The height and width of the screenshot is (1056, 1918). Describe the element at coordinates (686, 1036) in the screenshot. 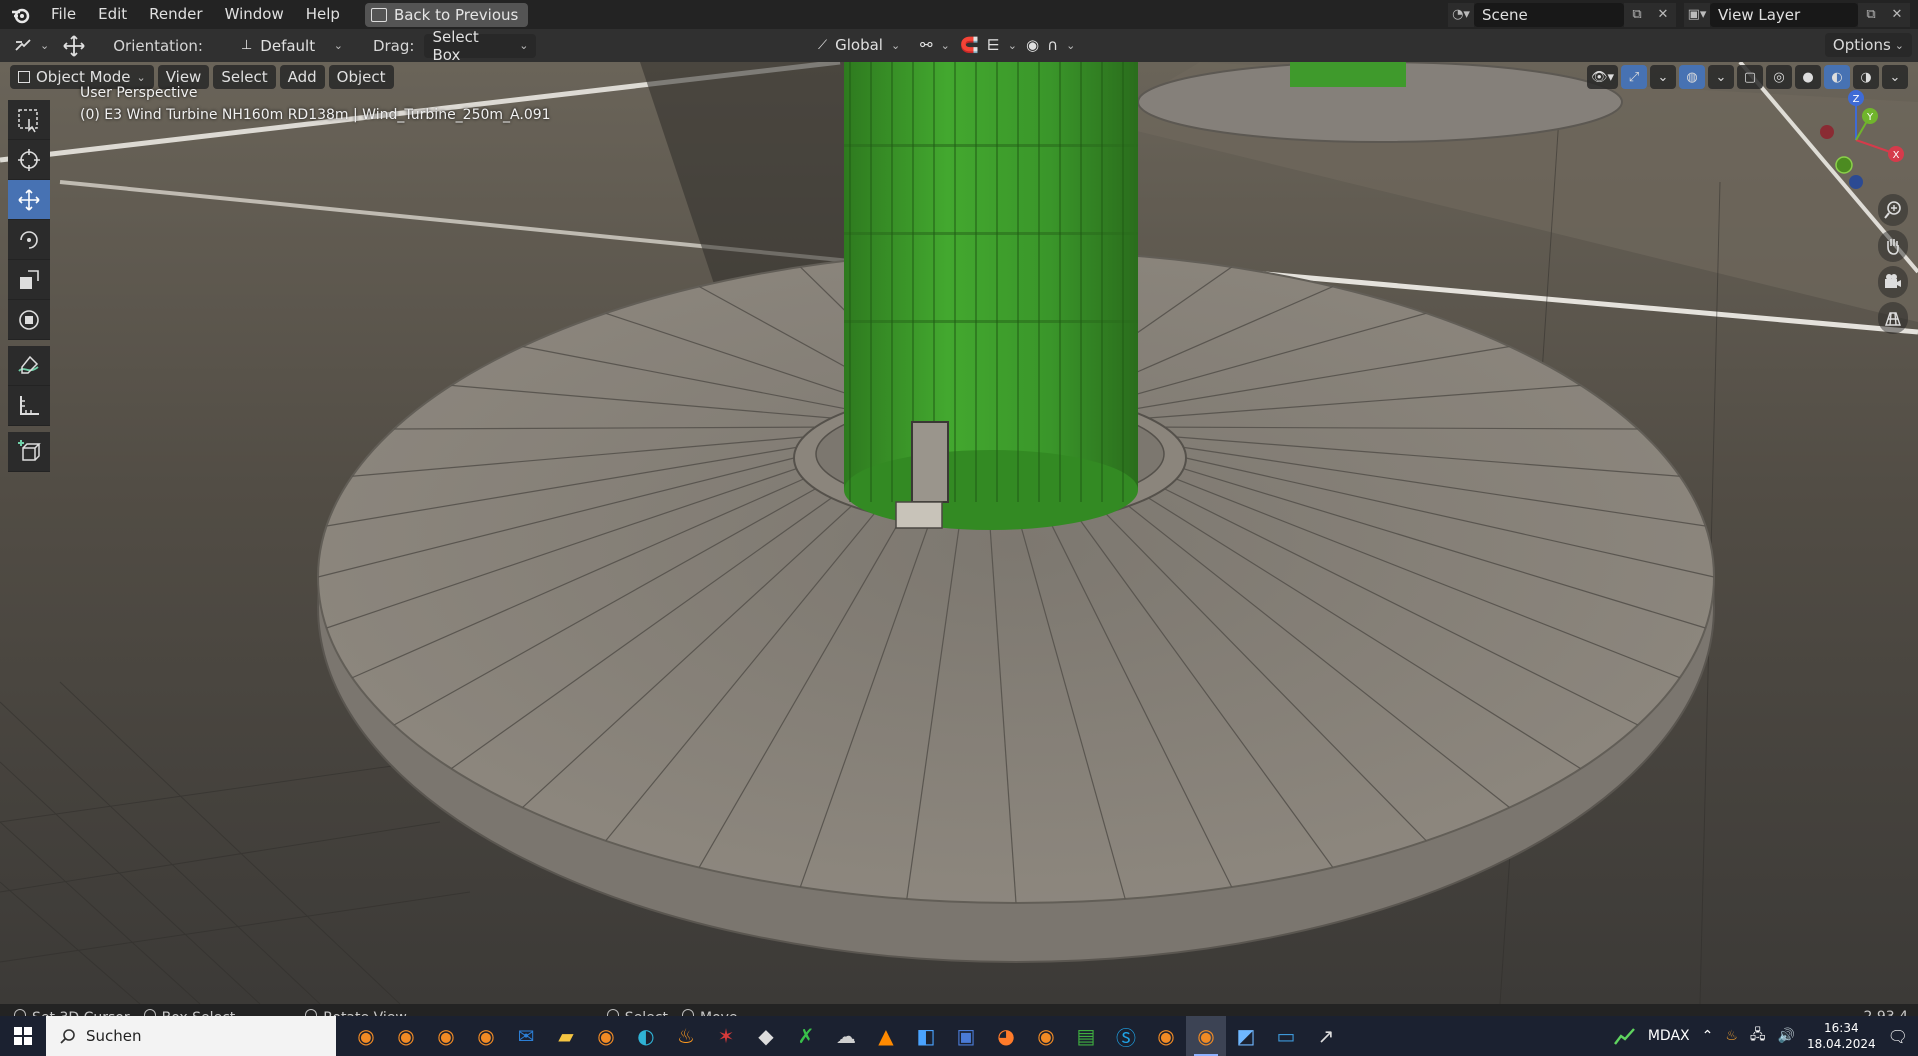

I see `firefox-flame-icon: ♨` at that location.